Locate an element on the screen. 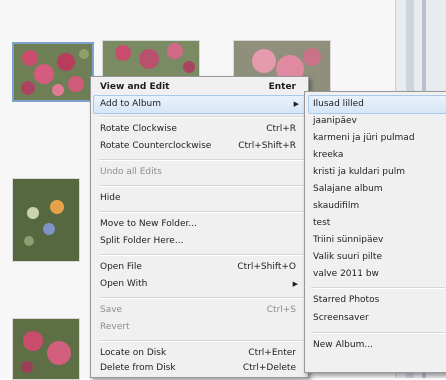 Image resolution: width=446 pixels, height=380 pixels. album-item: Ilusad lilled is located at coordinates (377, 104).